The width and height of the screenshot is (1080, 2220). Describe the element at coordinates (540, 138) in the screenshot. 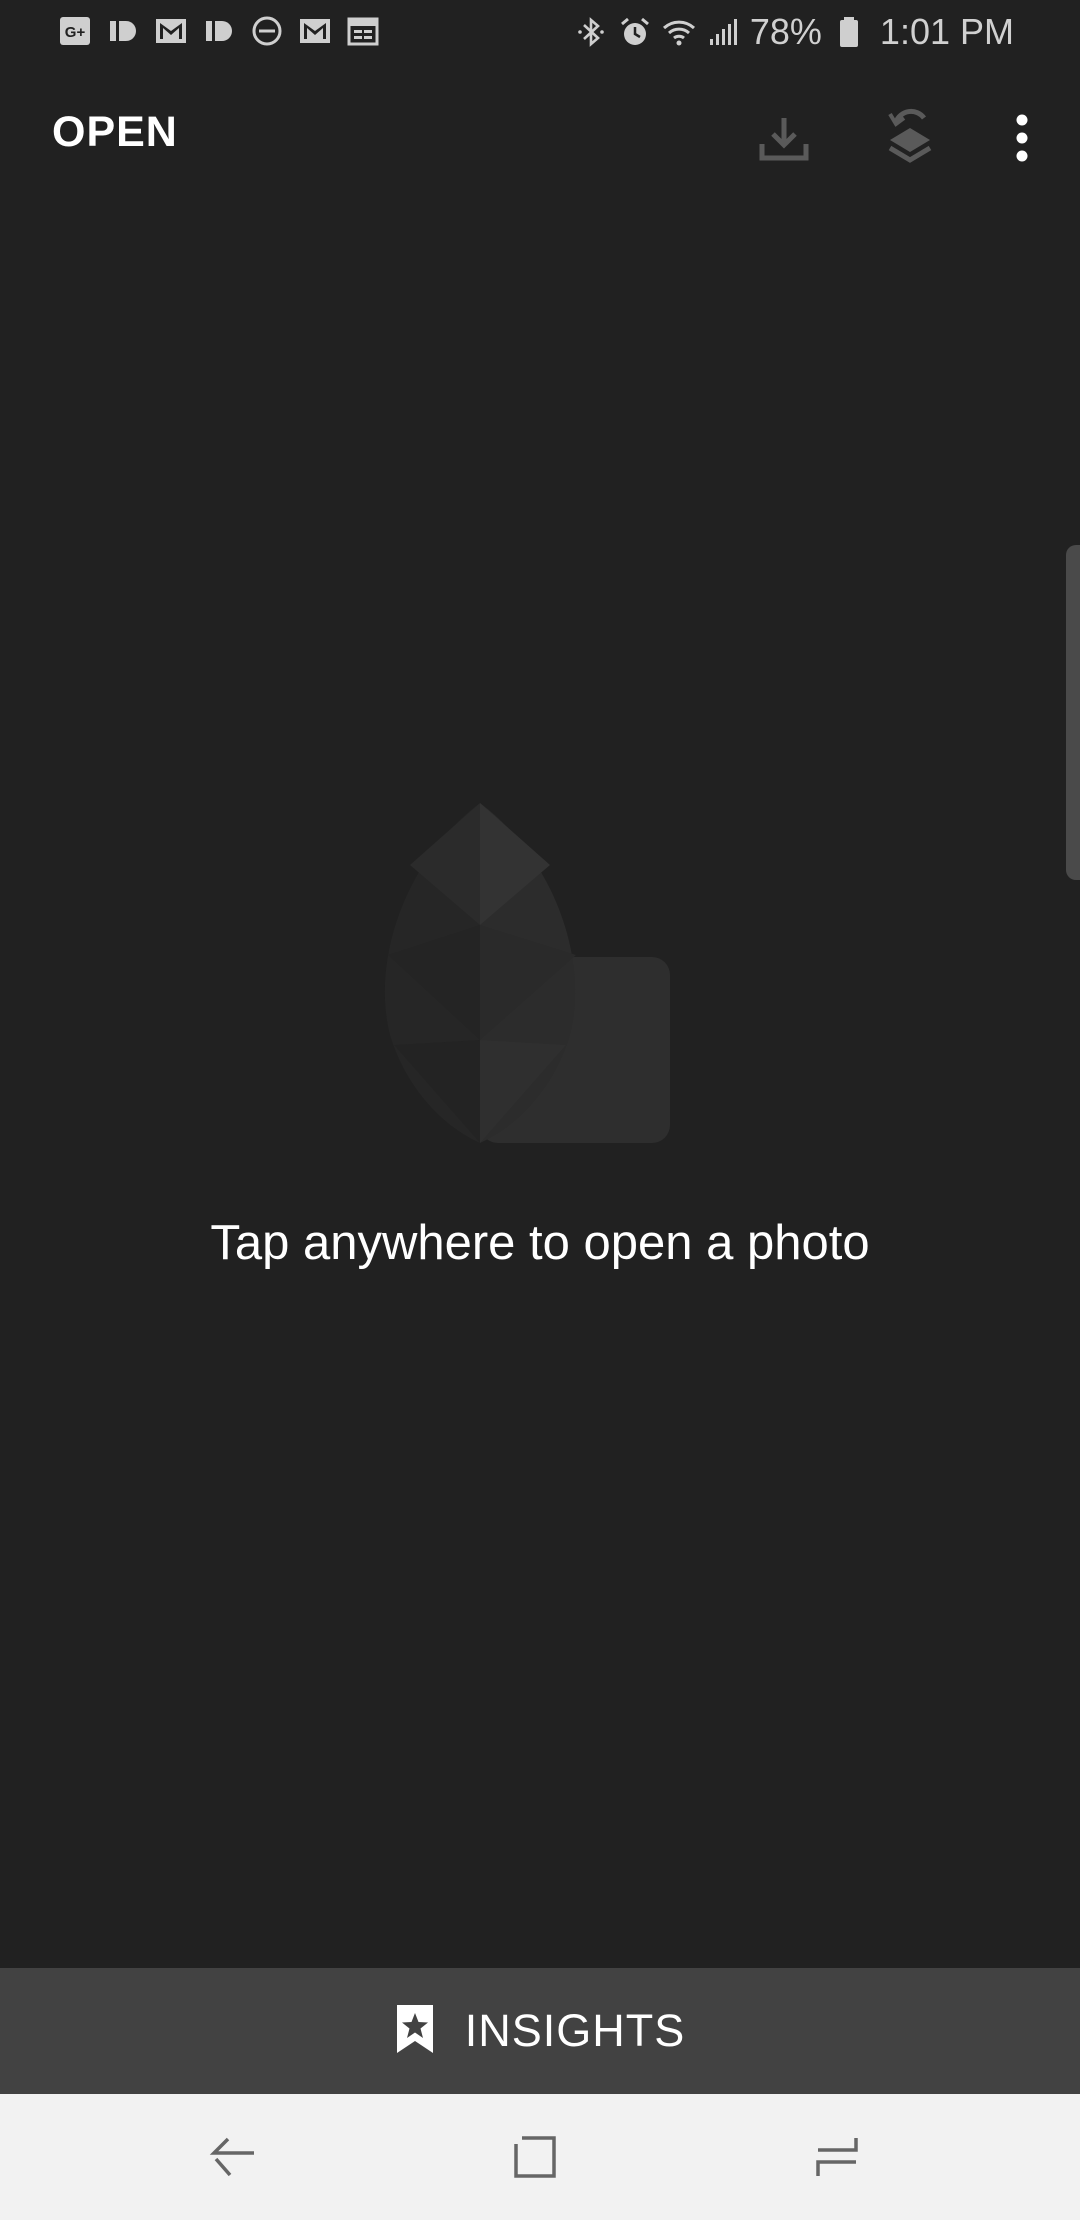

I see `app-bar: OPEN` at that location.